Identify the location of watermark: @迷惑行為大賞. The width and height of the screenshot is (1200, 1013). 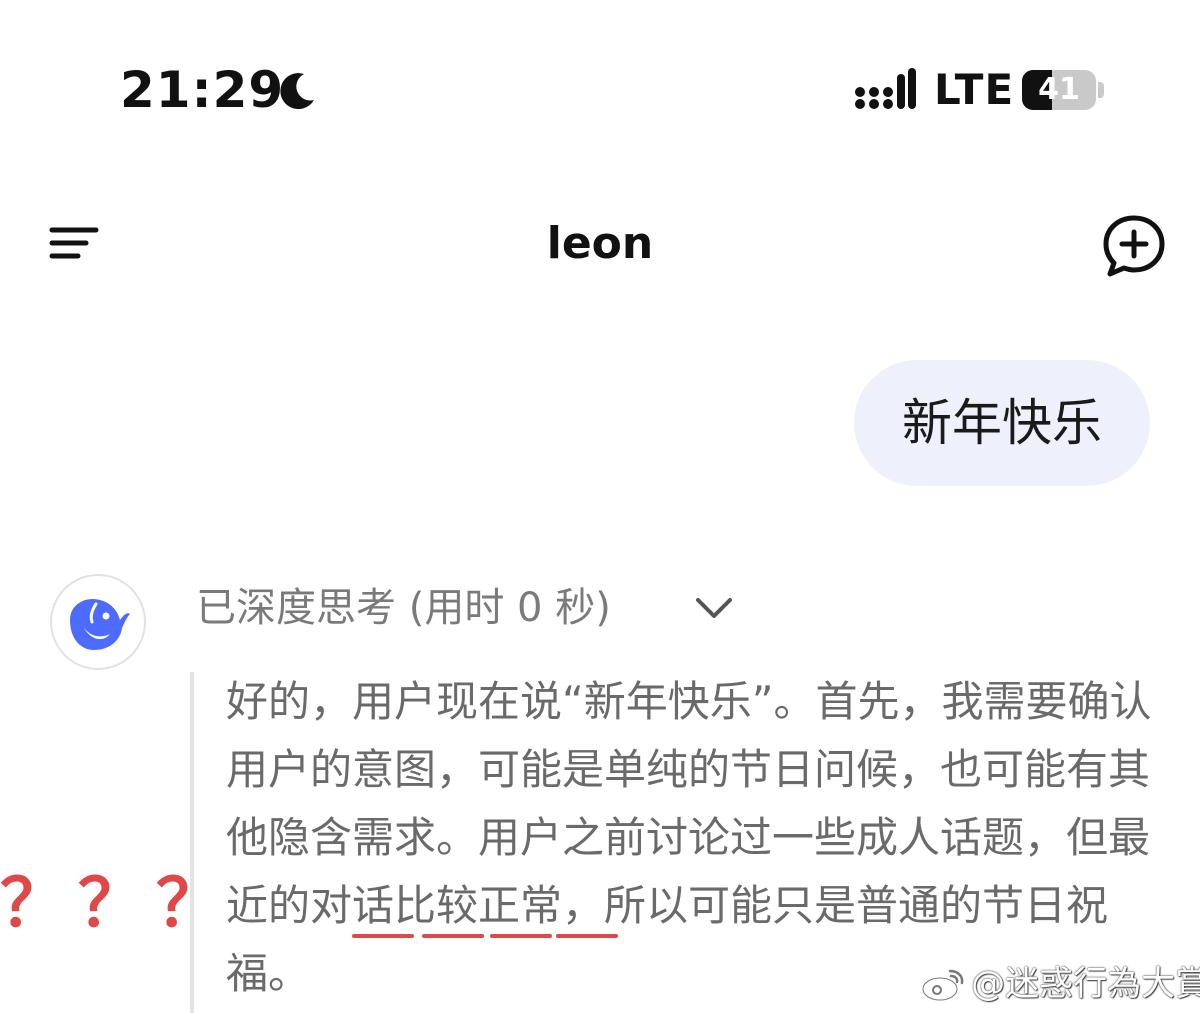
(1060, 984).